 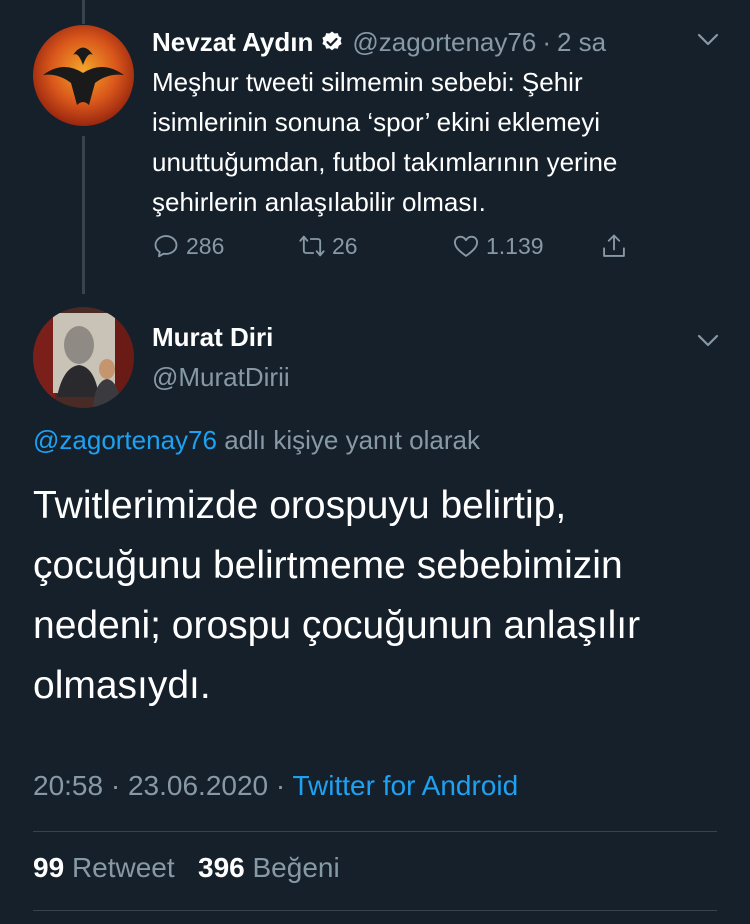 What do you see at coordinates (444, 42) in the screenshot?
I see `handle: @zagortenay76` at bounding box center [444, 42].